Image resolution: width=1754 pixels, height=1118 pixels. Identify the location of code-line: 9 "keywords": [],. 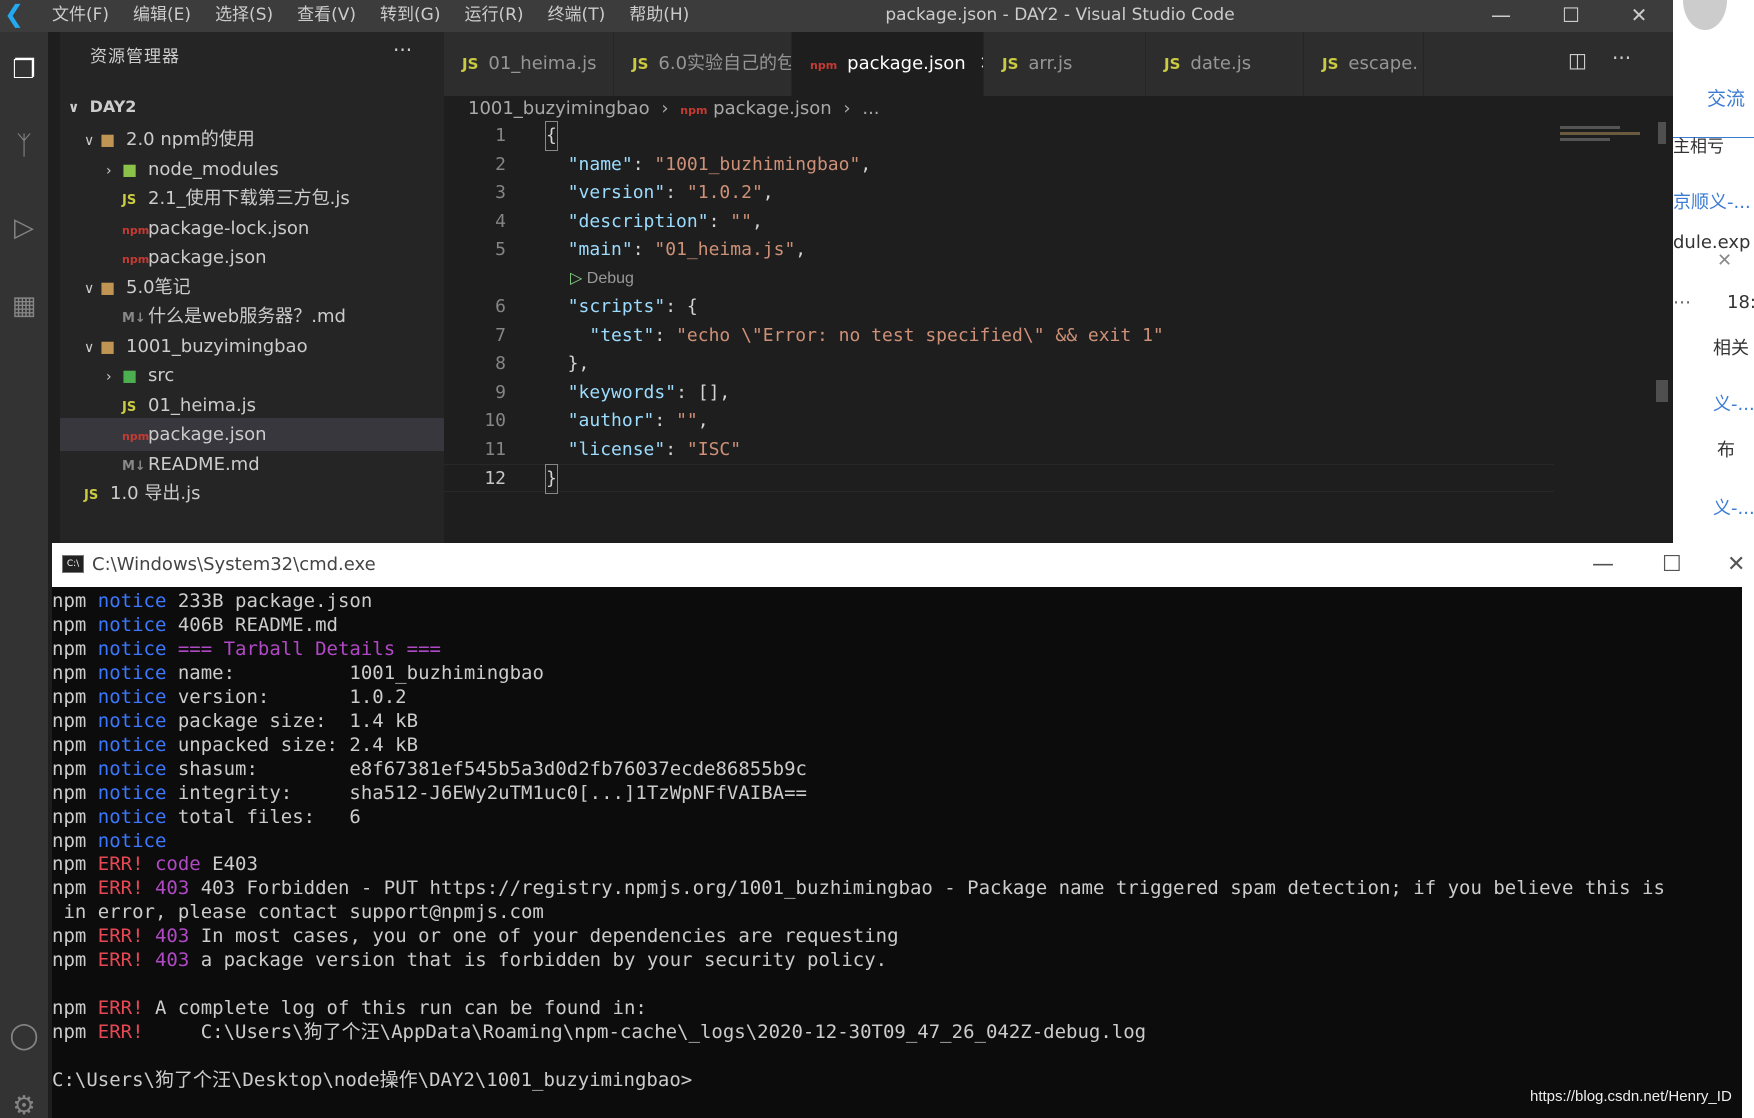
(999, 393).